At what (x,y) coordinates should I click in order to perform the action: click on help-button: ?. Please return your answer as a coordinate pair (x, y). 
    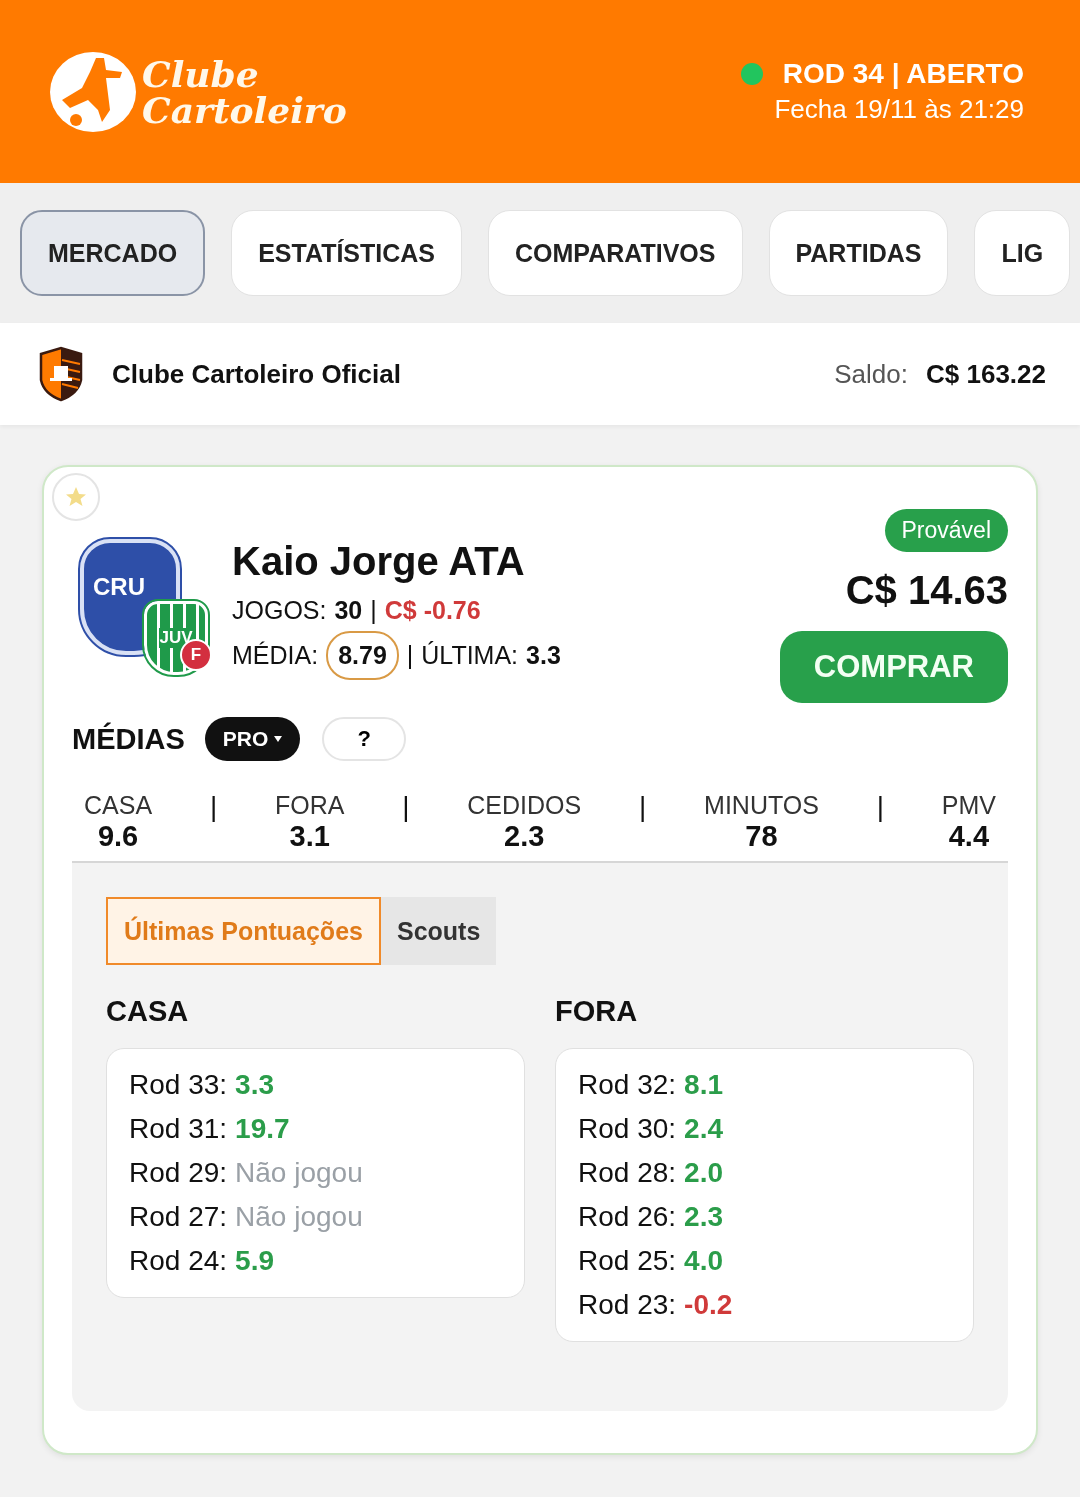
    Looking at the image, I should click on (364, 739).